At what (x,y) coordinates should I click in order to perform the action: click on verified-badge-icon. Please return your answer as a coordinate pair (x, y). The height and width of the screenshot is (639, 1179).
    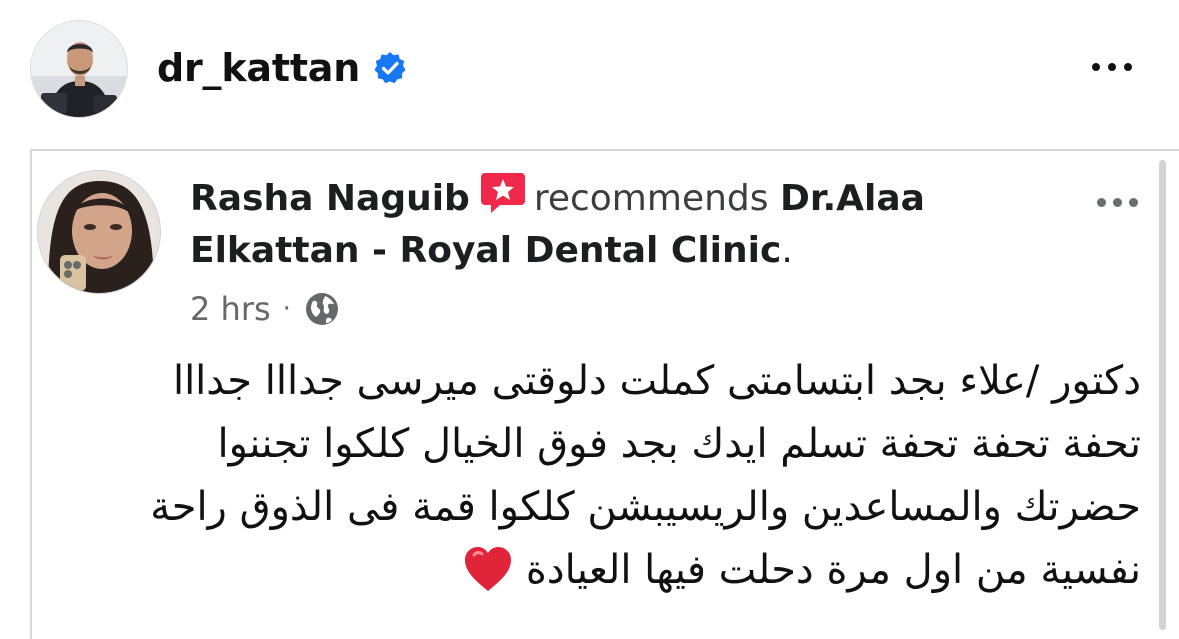
    Looking at the image, I should click on (390, 68).